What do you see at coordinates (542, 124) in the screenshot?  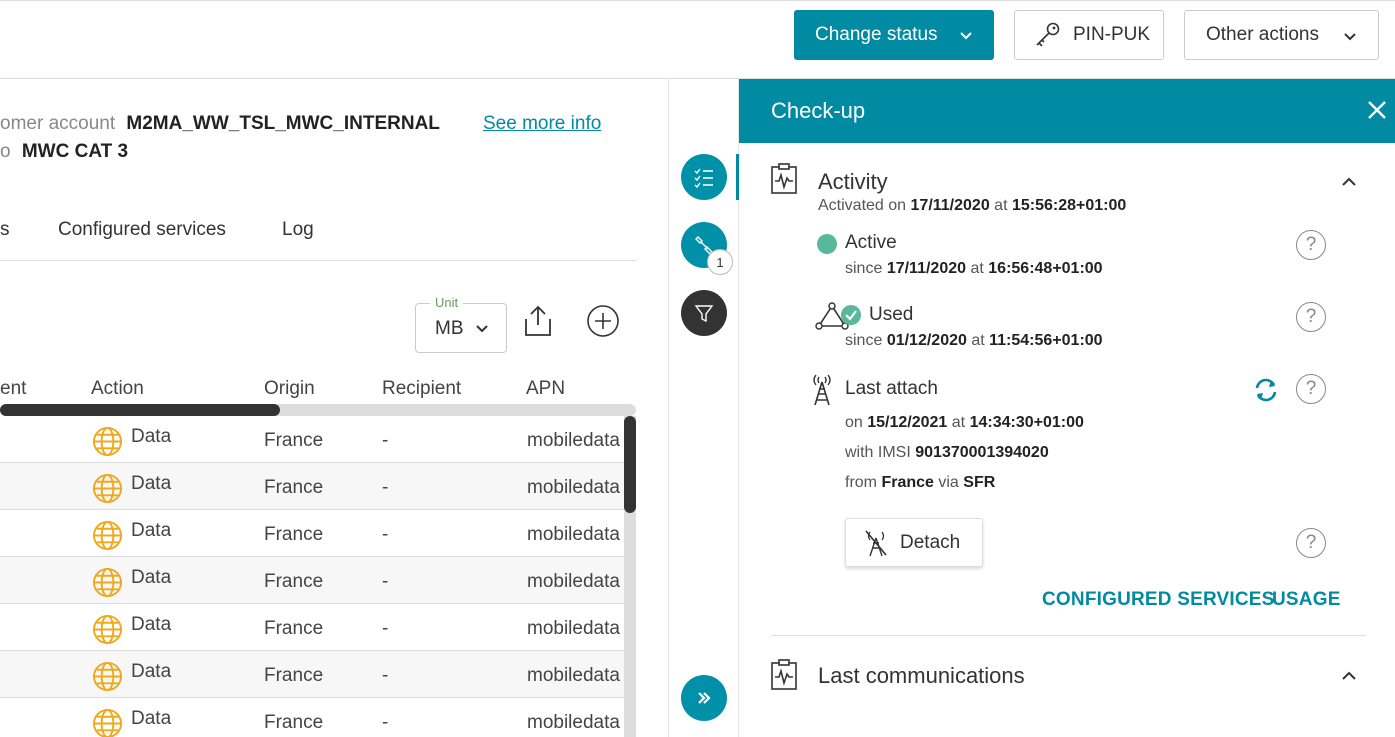 I see `see-more-info-link: See more info` at bounding box center [542, 124].